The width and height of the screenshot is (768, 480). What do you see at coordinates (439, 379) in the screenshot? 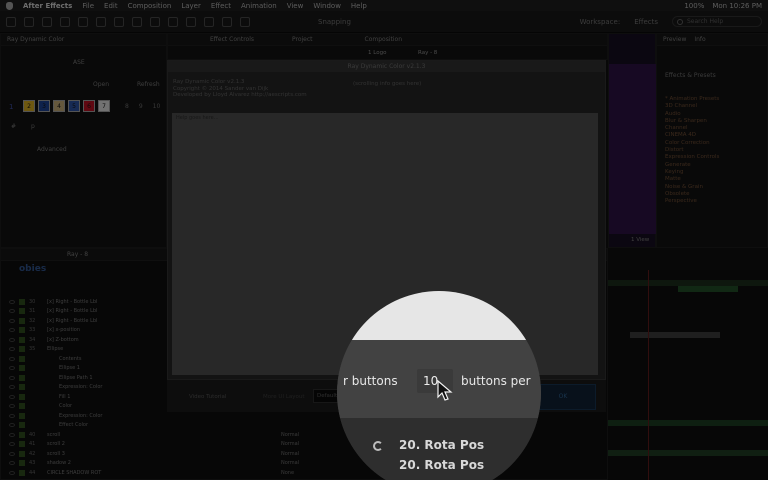
I see `magnified-options-row: r buttons 10 buttons per` at bounding box center [439, 379].